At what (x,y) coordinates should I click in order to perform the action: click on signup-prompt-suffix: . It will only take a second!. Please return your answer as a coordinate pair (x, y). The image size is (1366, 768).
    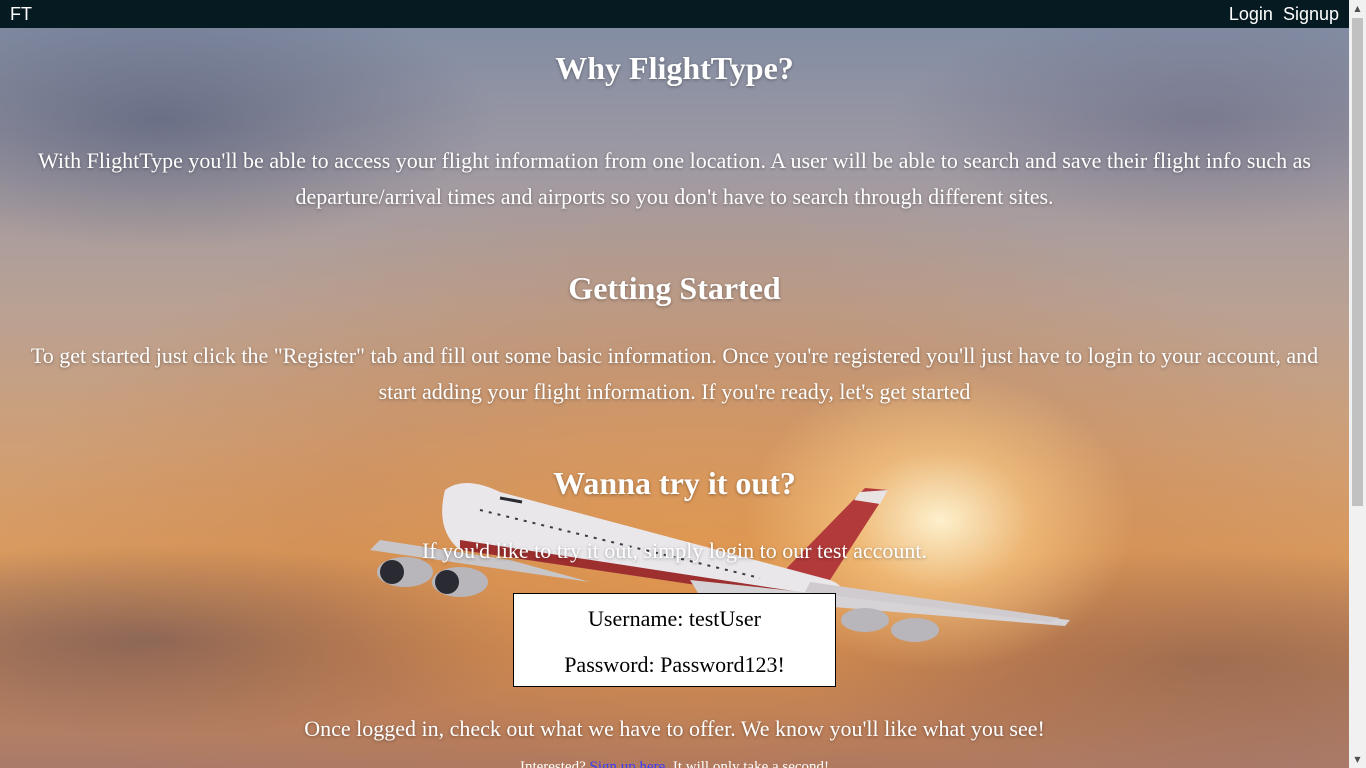
    Looking at the image, I should click on (747, 763).